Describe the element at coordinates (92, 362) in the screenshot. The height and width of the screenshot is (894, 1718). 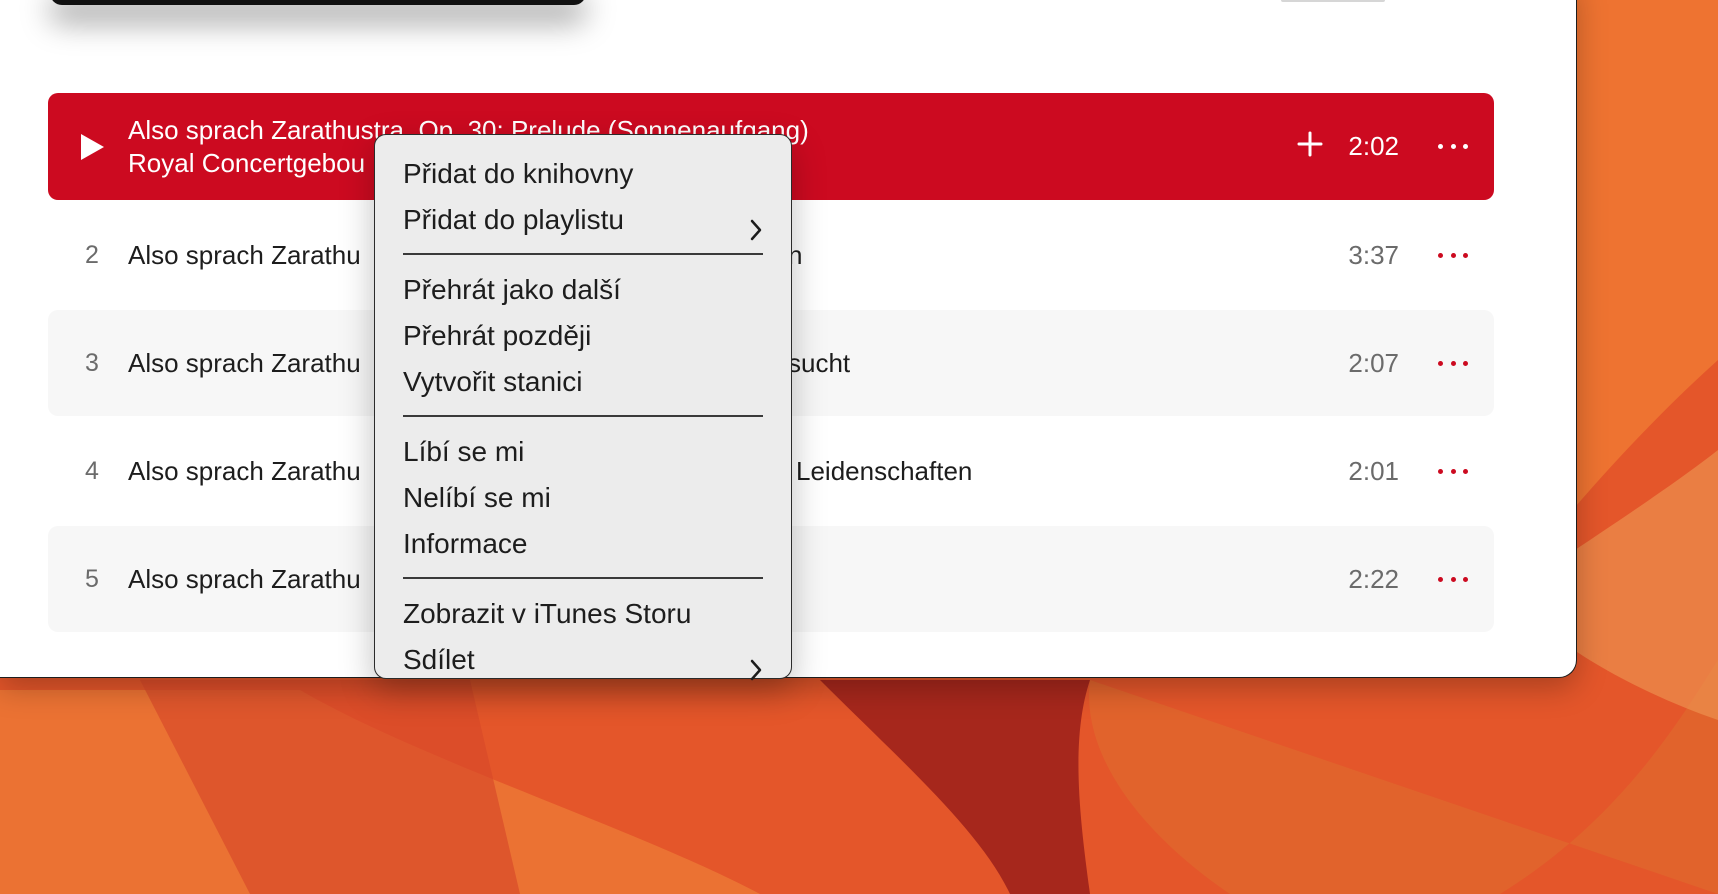
I see `track-number: 3` at that location.